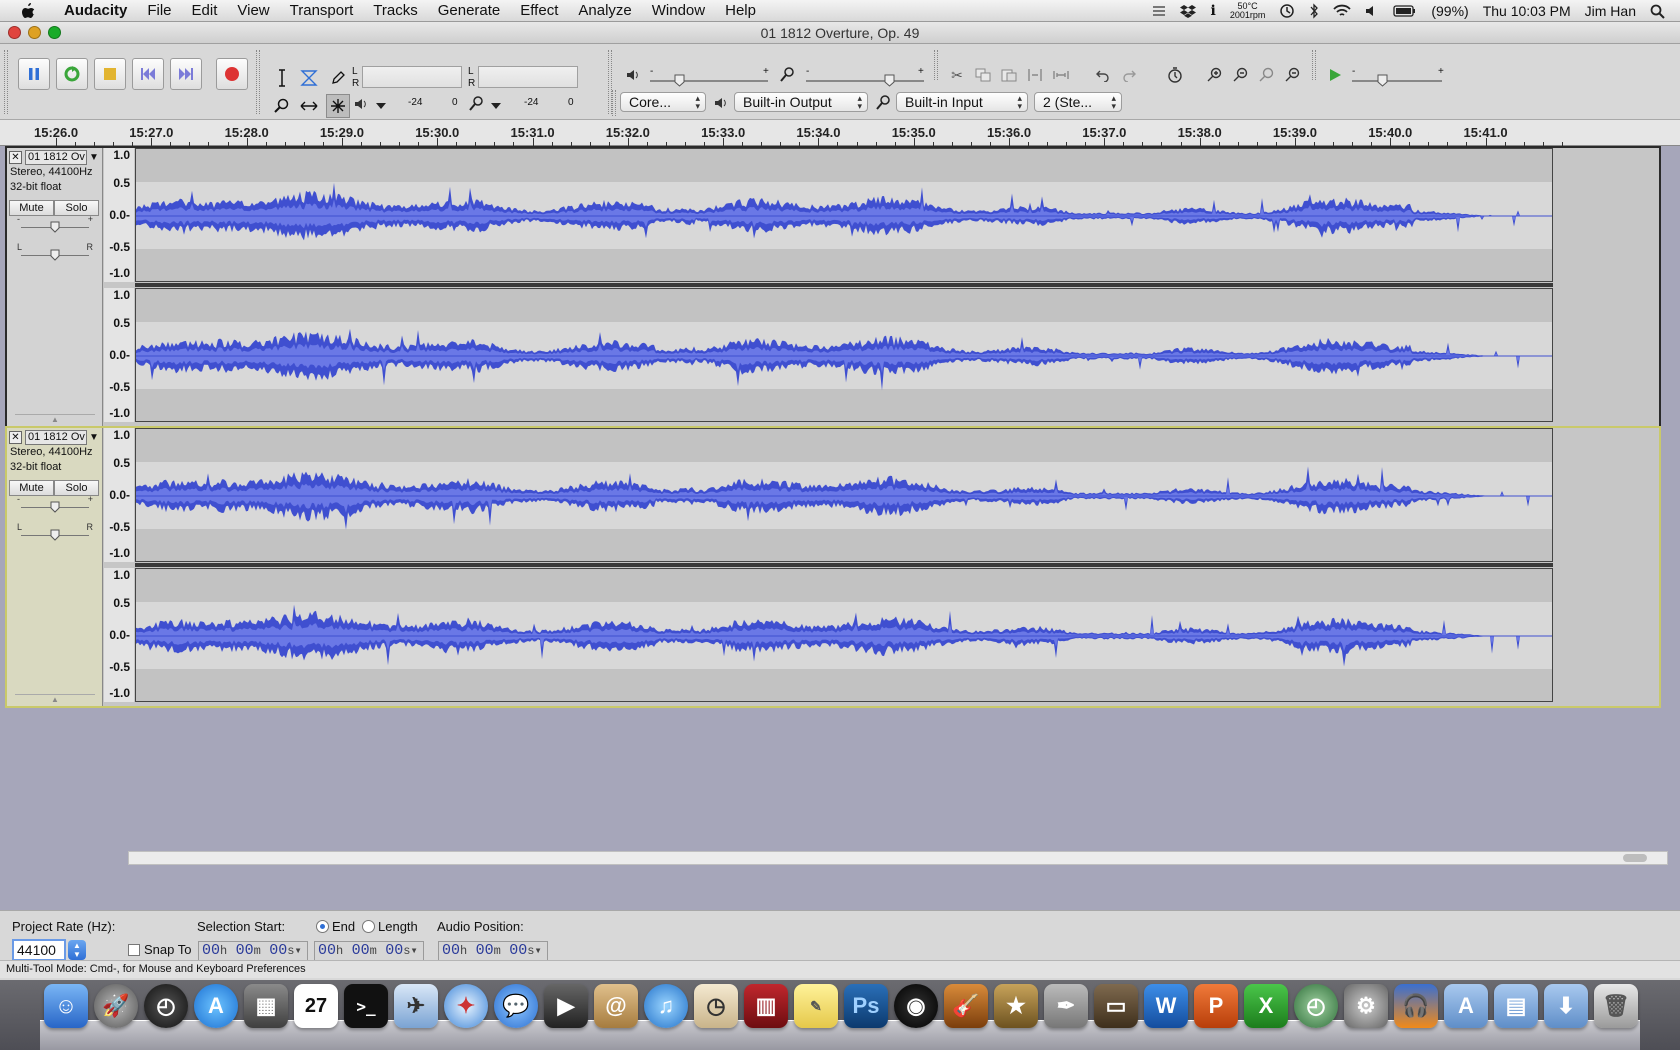  I want to click on scrollbar-thumb, so click(1635, 858).